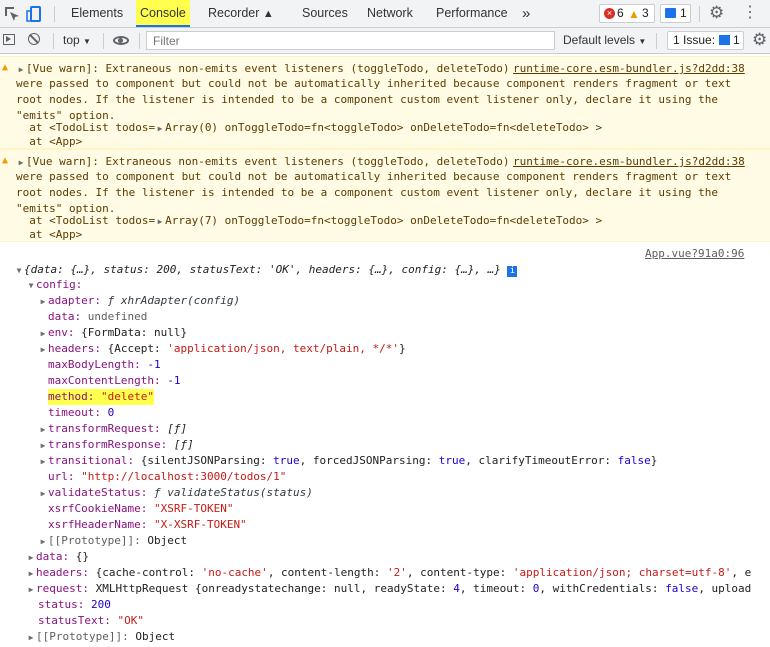  I want to click on log-source-link: App.vue?91a0:96, so click(694, 254).